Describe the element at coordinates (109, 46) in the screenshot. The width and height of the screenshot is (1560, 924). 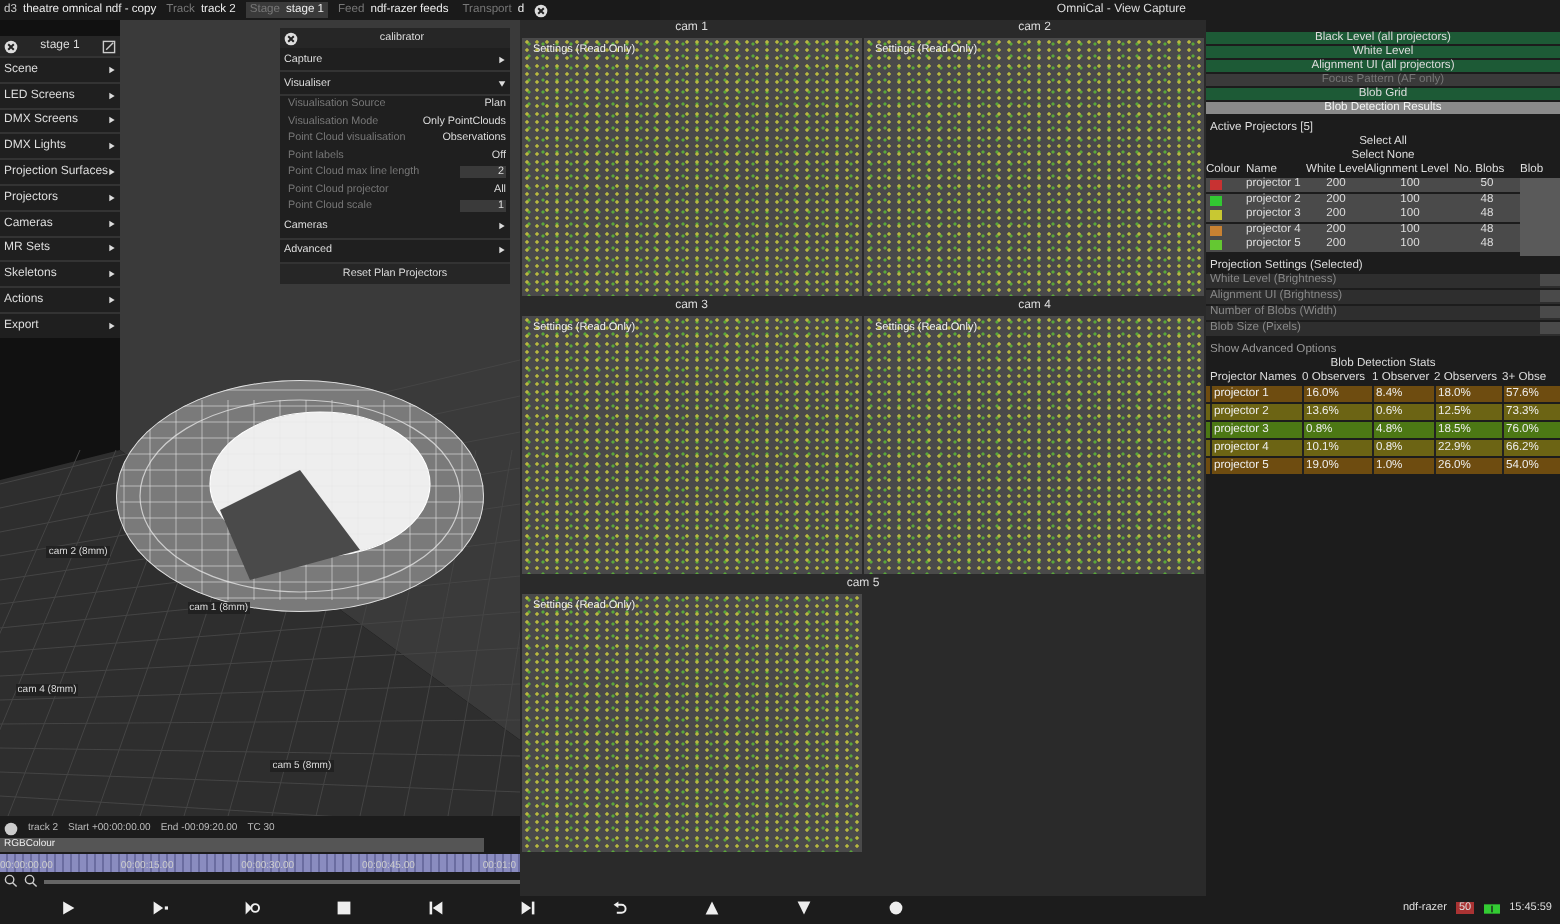
I see `edit-icon` at that location.